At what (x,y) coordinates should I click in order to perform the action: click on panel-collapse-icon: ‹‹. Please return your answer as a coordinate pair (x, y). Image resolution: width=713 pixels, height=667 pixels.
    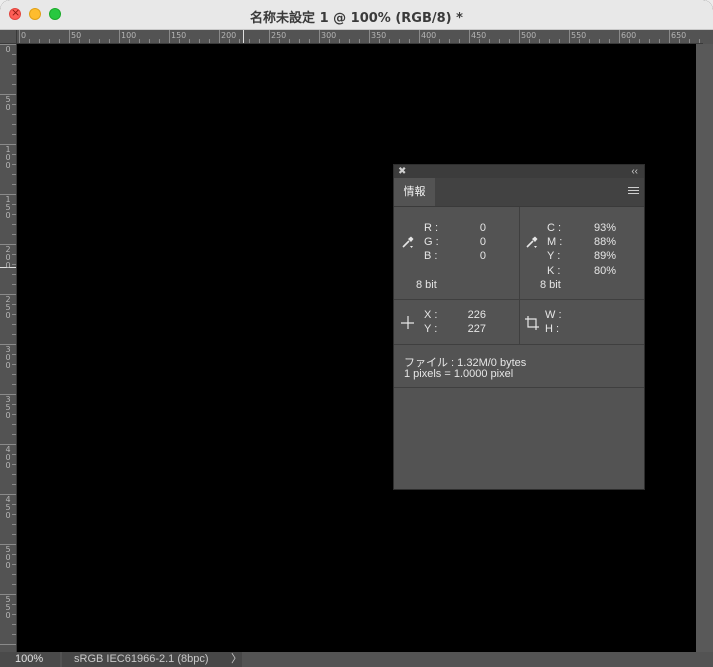
    Looking at the image, I should click on (634, 171).